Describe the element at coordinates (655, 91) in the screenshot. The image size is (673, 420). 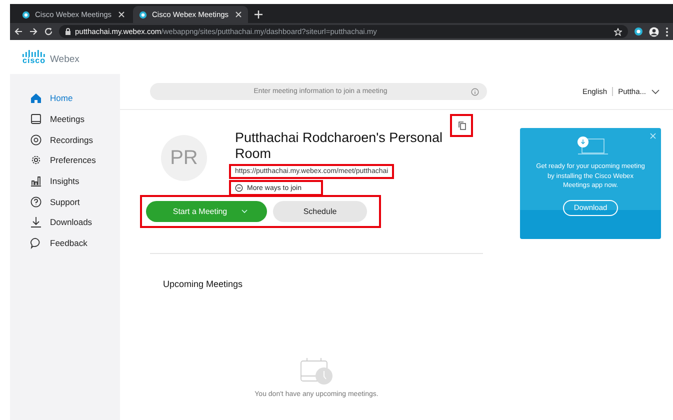
I see `chevron-down-icon` at that location.